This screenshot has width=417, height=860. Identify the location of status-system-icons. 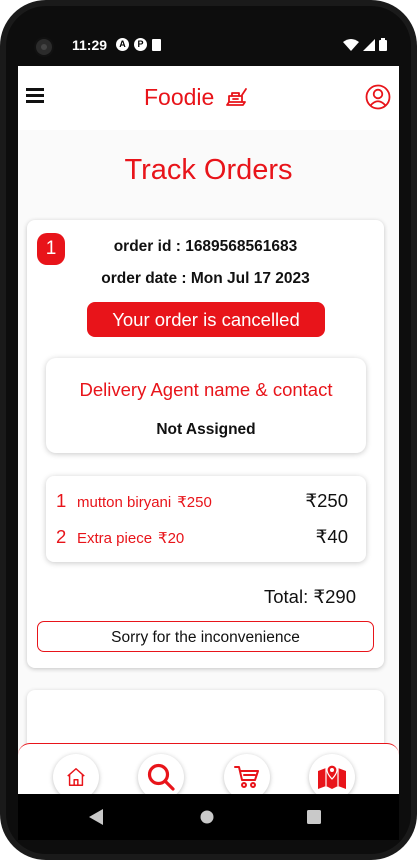
(365, 44).